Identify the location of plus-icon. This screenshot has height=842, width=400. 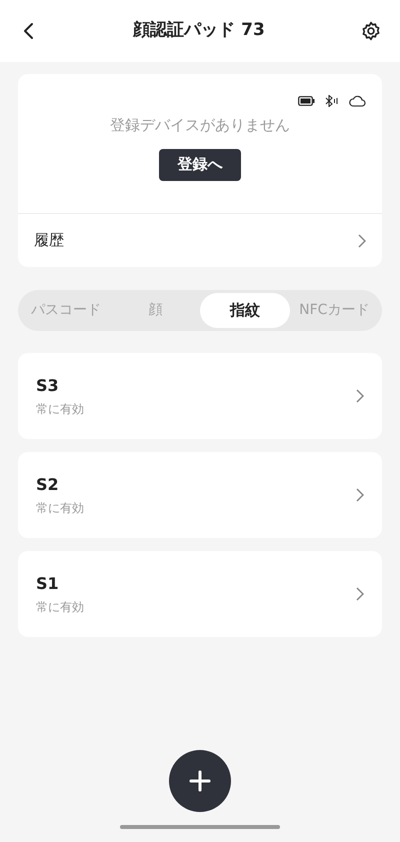
(200, 781).